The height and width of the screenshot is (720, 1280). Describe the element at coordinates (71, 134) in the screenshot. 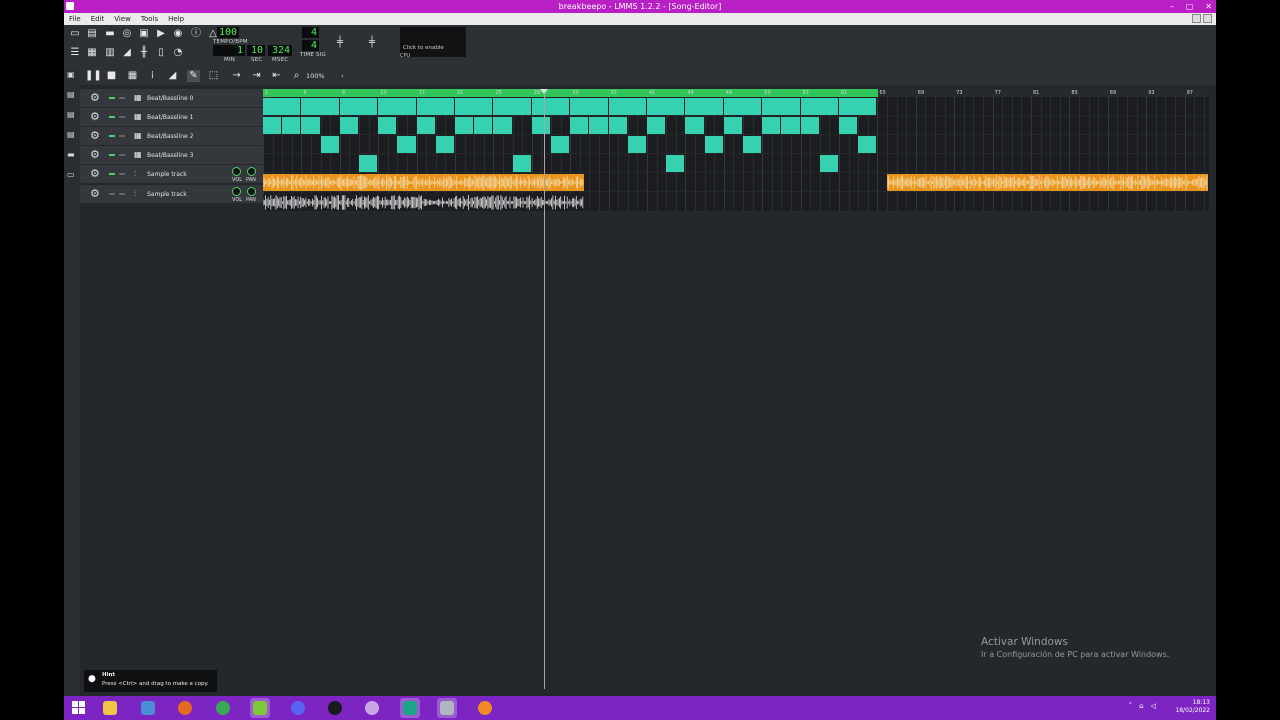

I see `my-presets-icon: ▤` at that location.